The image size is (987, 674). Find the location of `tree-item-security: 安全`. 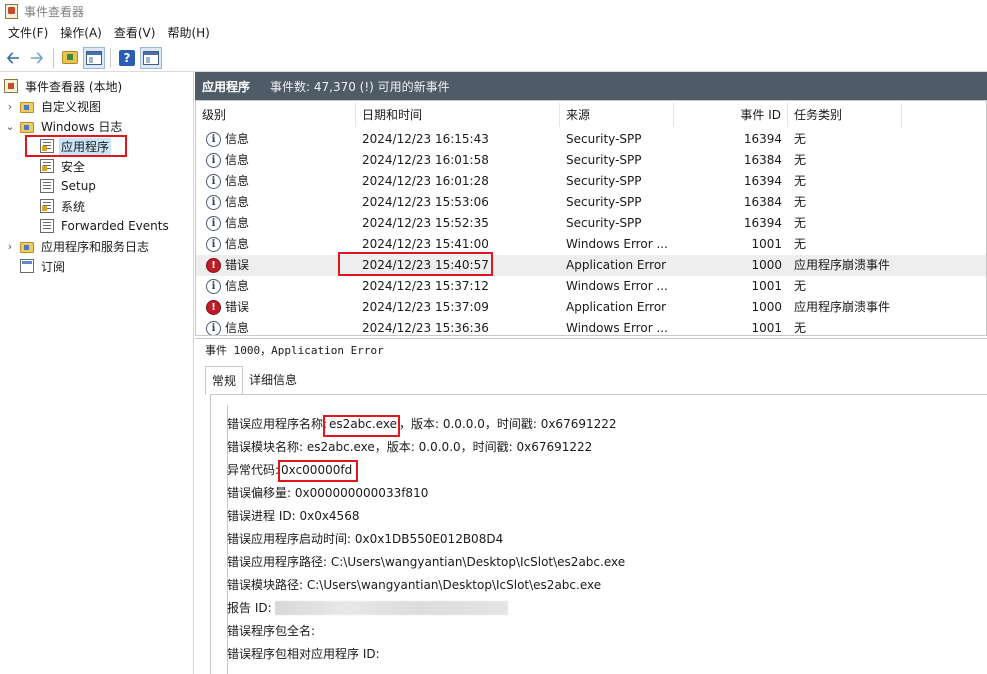

tree-item-security: 安全 is located at coordinates (63, 166).